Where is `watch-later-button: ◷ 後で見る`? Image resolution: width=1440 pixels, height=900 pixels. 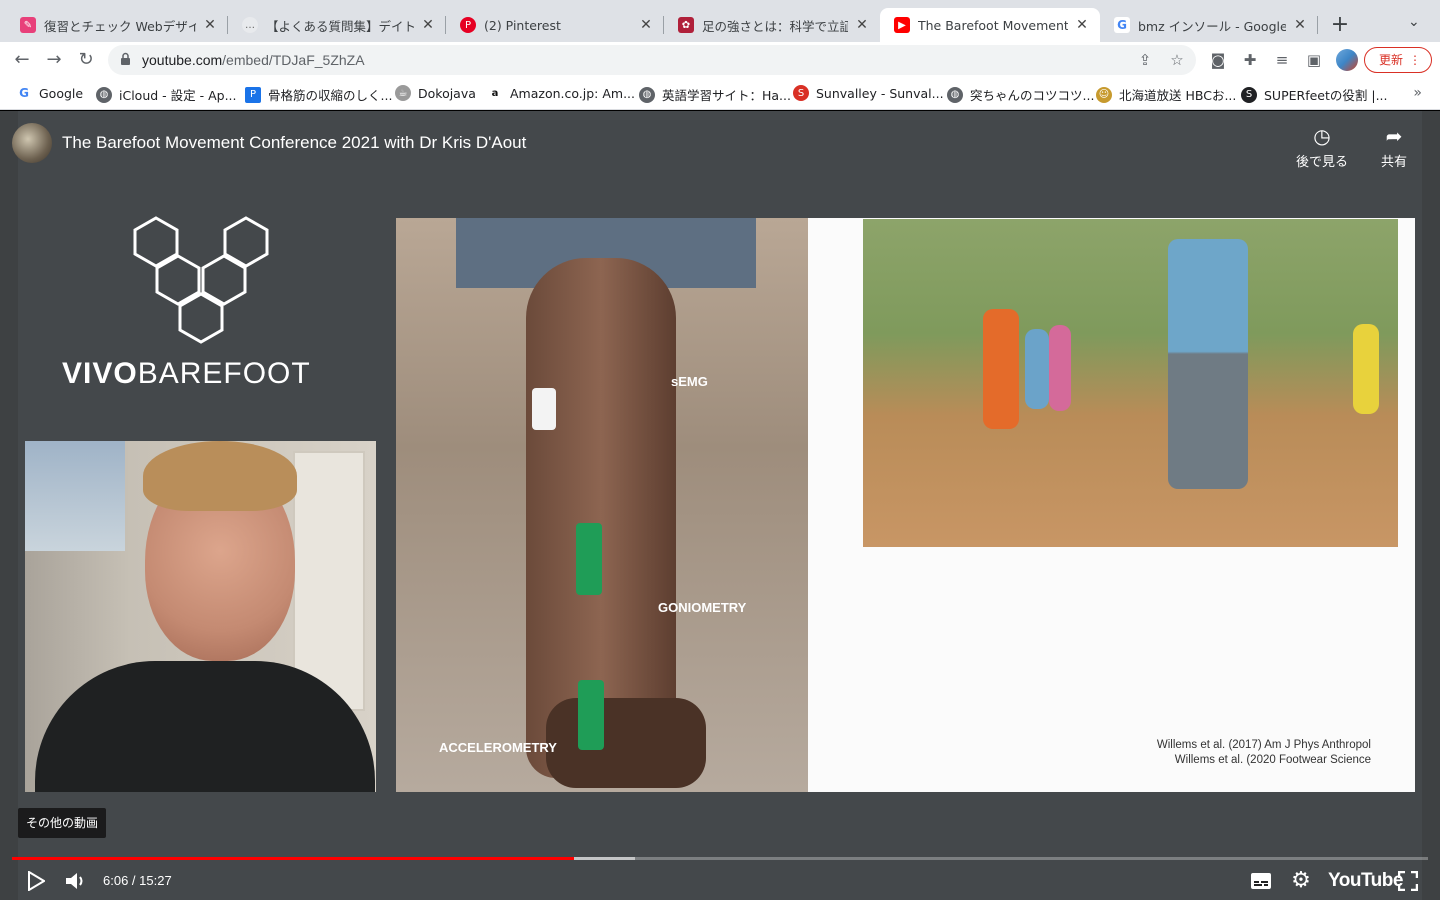
watch-later-button: ◷ 後で見る is located at coordinates (1322, 146).